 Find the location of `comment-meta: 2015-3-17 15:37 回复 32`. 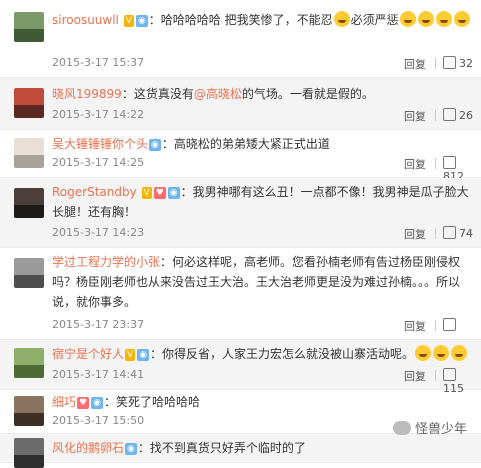

comment-meta: 2015-3-17 15:37 回复 32 is located at coordinates (262, 64).